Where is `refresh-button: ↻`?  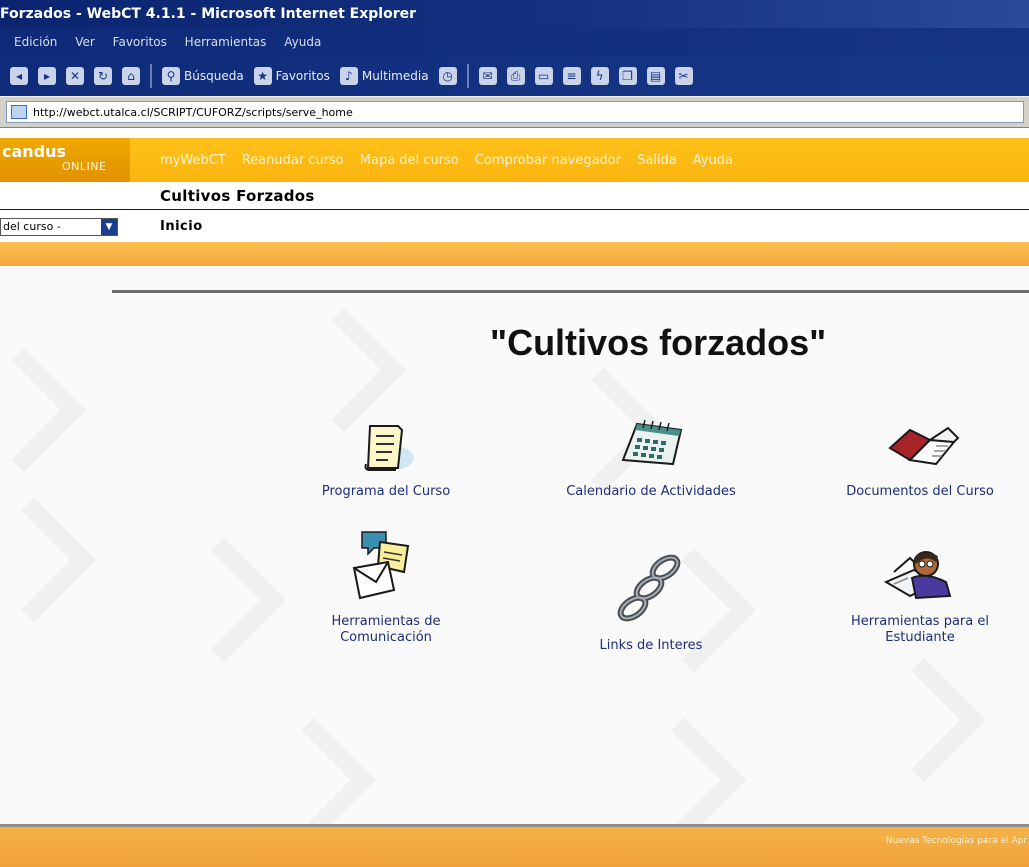 refresh-button: ↻ is located at coordinates (103, 76).